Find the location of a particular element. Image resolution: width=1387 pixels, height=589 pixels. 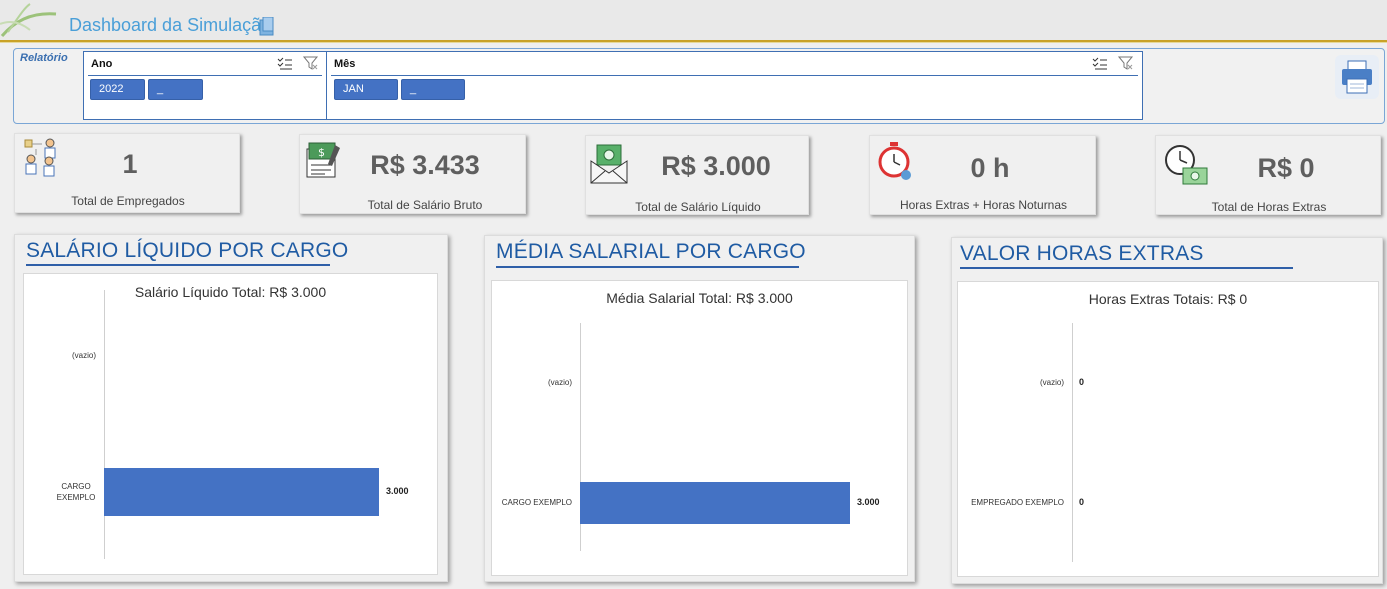

print-button is located at coordinates (1357, 77).